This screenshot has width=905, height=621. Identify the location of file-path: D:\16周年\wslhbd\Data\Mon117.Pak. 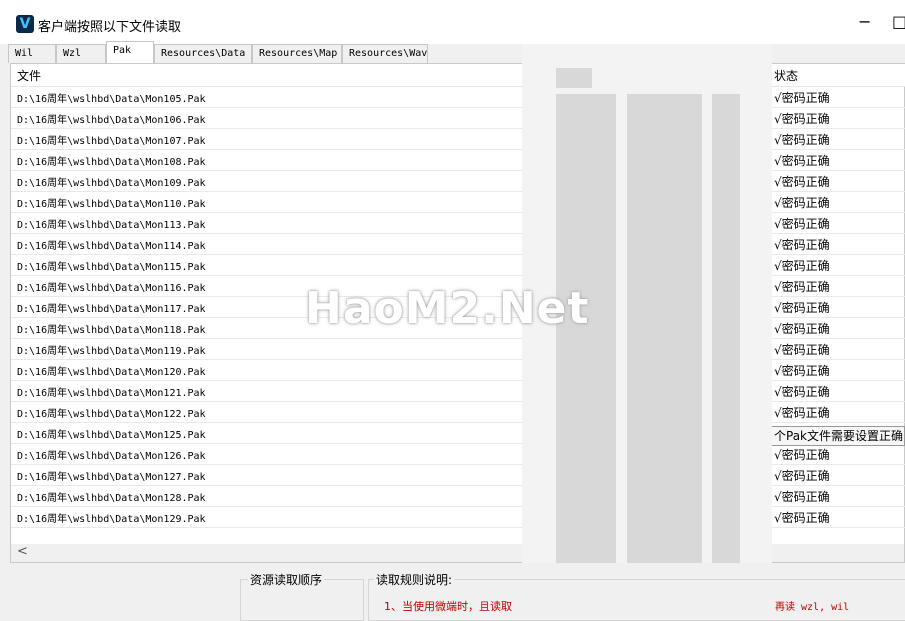
(111, 309).